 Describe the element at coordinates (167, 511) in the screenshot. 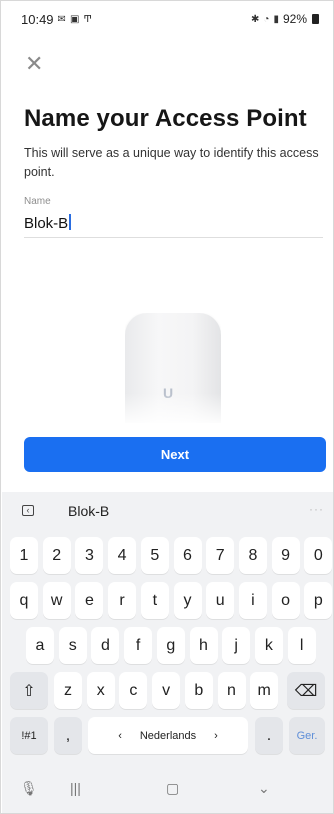

I see `suggestion-bar: ‹ Blok-B ···` at that location.